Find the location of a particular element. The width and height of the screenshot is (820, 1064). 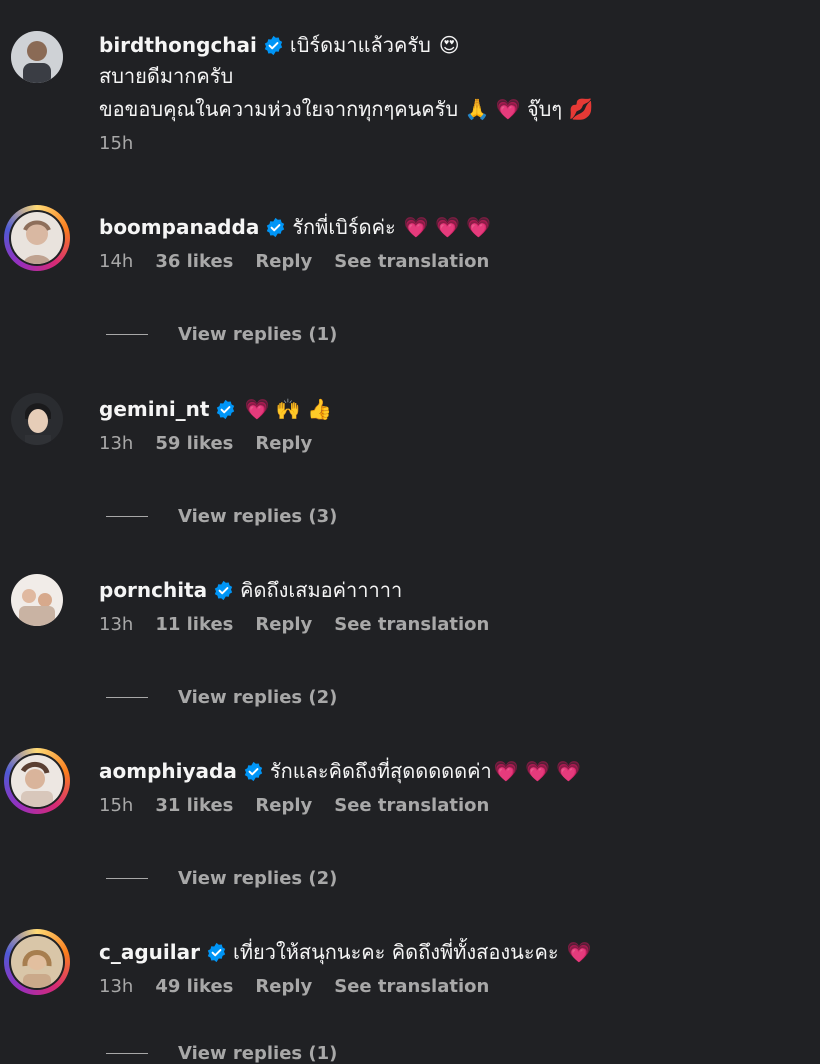

username: aomphiyada is located at coordinates (168, 771).